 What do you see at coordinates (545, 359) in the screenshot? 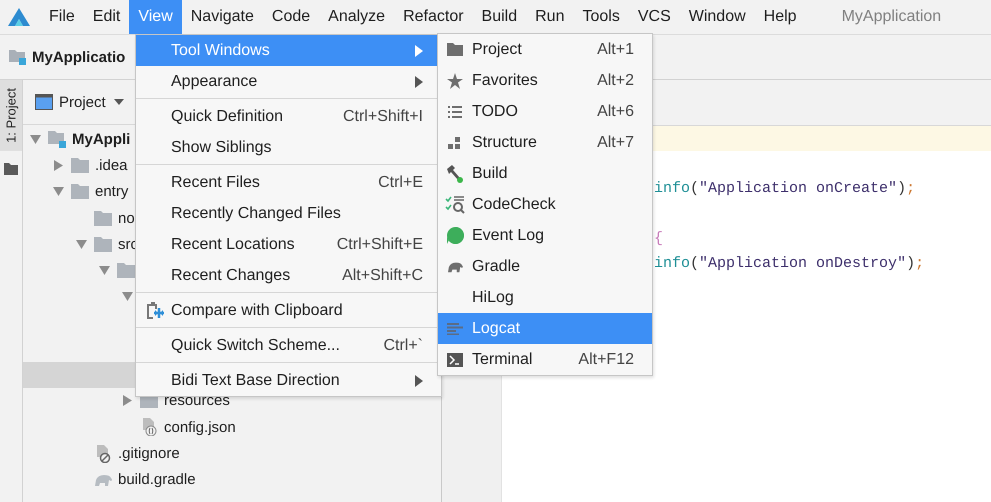
I see `menu-item: Terminal Alt+F12` at bounding box center [545, 359].